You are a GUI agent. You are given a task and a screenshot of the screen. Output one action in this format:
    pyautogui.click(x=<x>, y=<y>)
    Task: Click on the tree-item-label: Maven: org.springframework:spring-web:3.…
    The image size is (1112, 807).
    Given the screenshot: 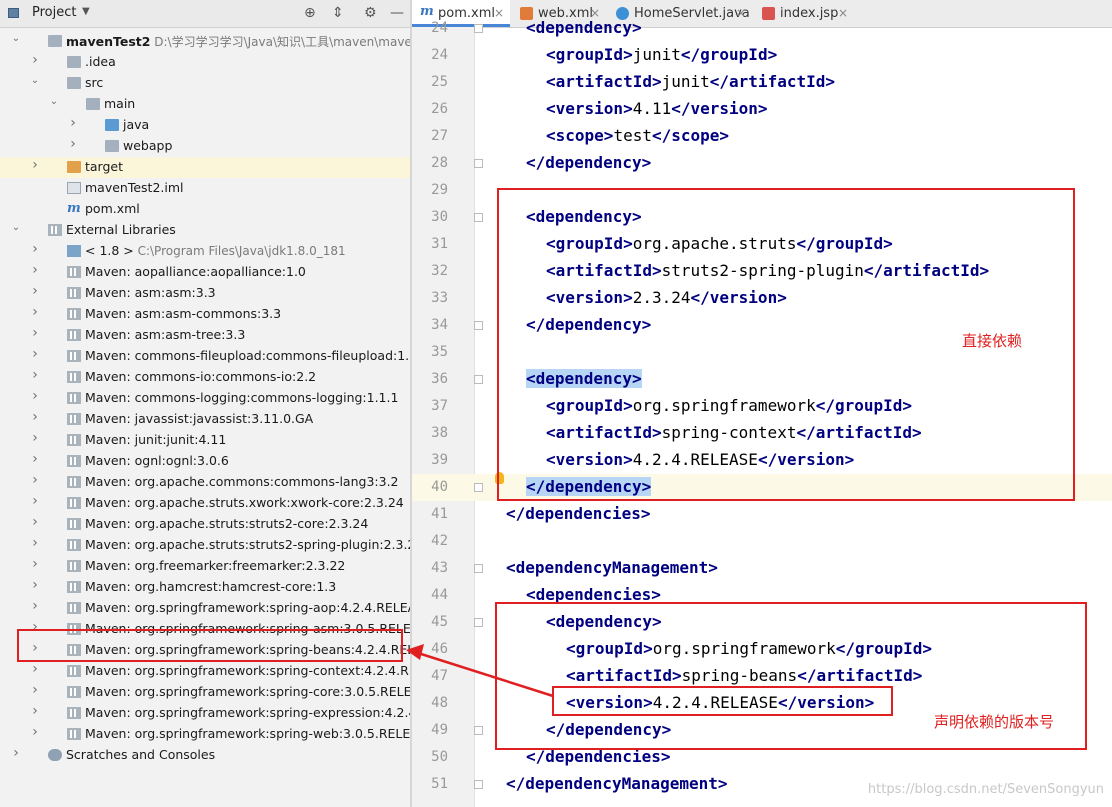 What is the action you would take?
    pyautogui.click(x=247, y=733)
    